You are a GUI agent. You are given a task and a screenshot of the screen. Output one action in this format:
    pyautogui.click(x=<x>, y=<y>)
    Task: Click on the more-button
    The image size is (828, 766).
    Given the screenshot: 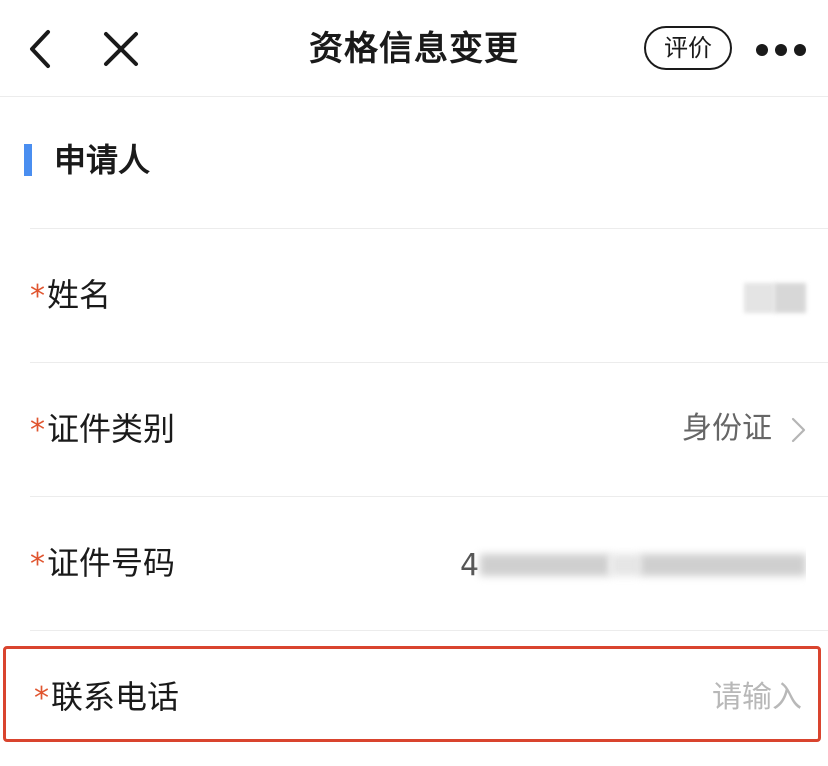 What is the action you would take?
    pyautogui.click(x=781, y=49)
    